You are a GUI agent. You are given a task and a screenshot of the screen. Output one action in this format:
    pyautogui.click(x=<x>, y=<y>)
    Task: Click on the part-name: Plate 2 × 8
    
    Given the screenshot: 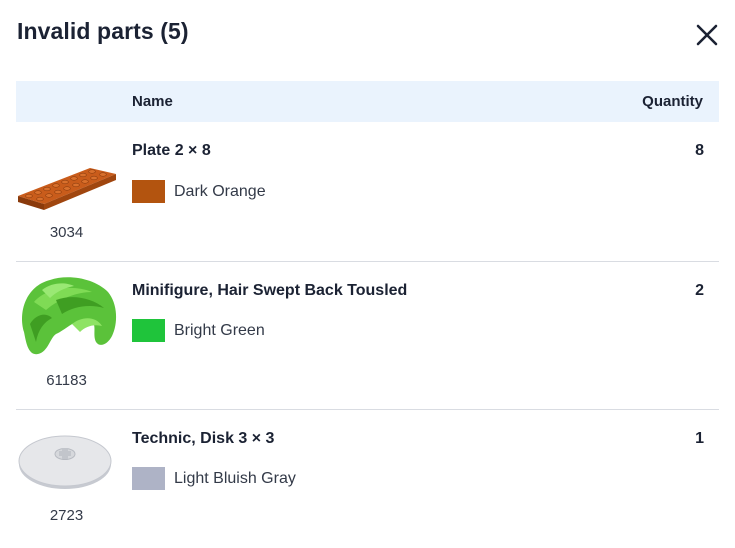 What is the action you would take?
    pyautogui.click(x=171, y=150)
    